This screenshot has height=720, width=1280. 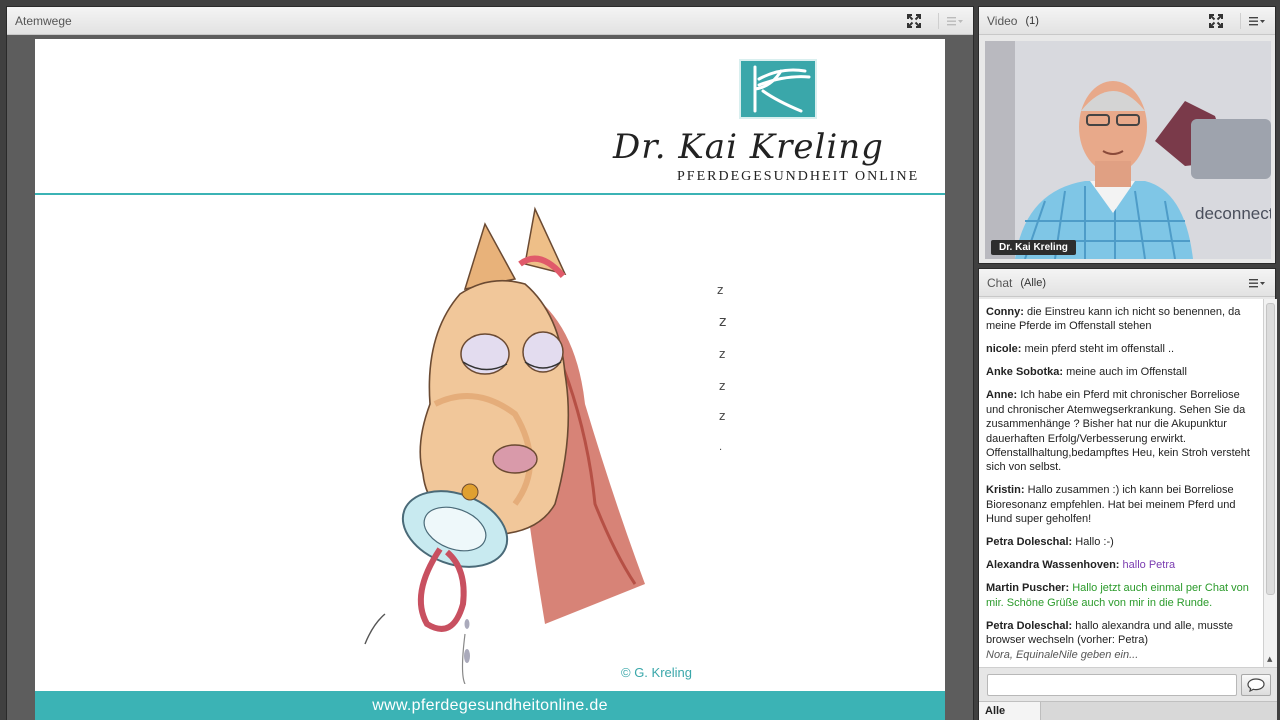 I want to click on chat-username: nicole:, so click(x=1004, y=349).